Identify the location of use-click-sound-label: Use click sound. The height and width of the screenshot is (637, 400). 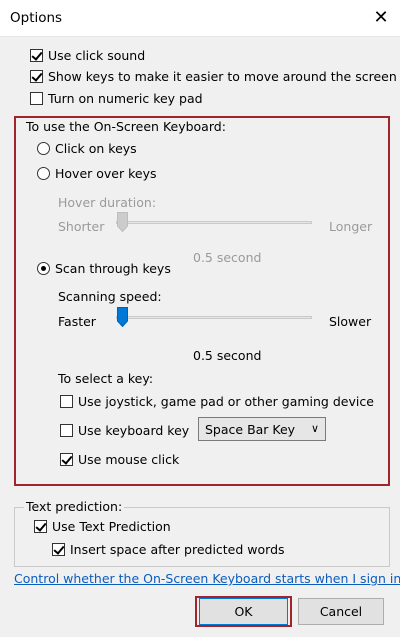
(97, 55).